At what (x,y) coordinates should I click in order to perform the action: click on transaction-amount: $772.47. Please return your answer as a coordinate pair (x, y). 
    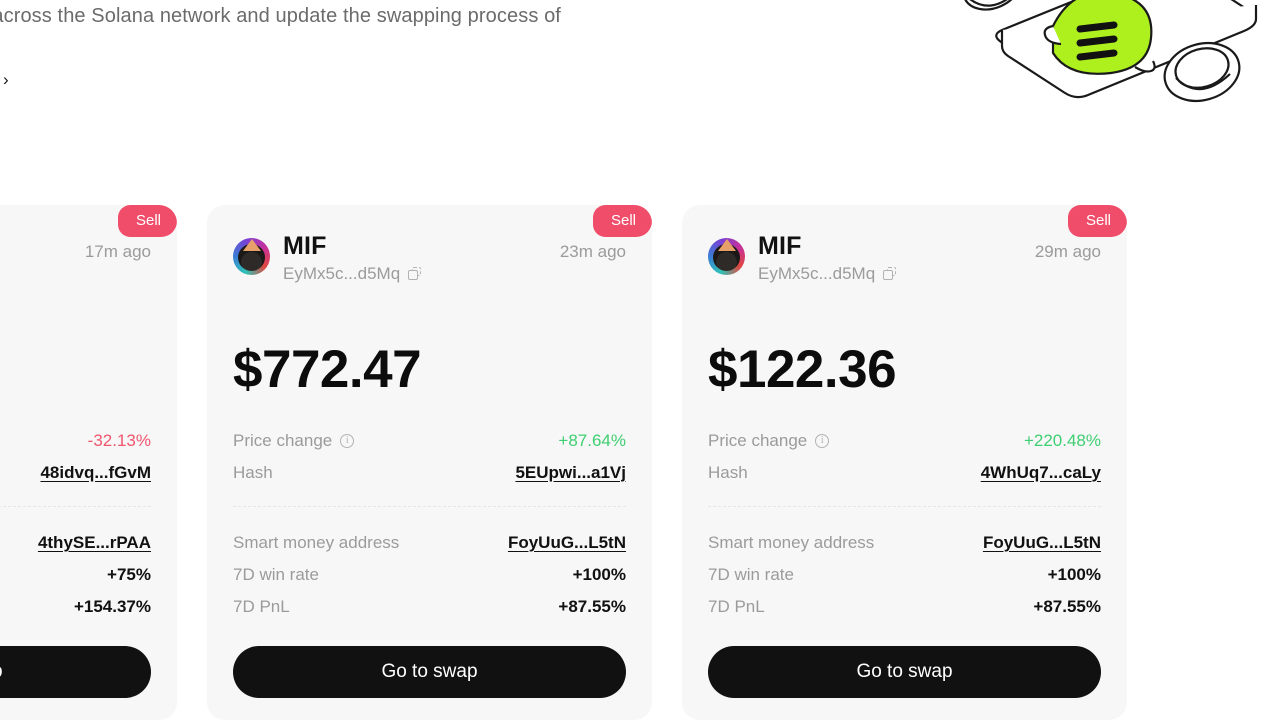
    Looking at the image, I should click on (327, 369).